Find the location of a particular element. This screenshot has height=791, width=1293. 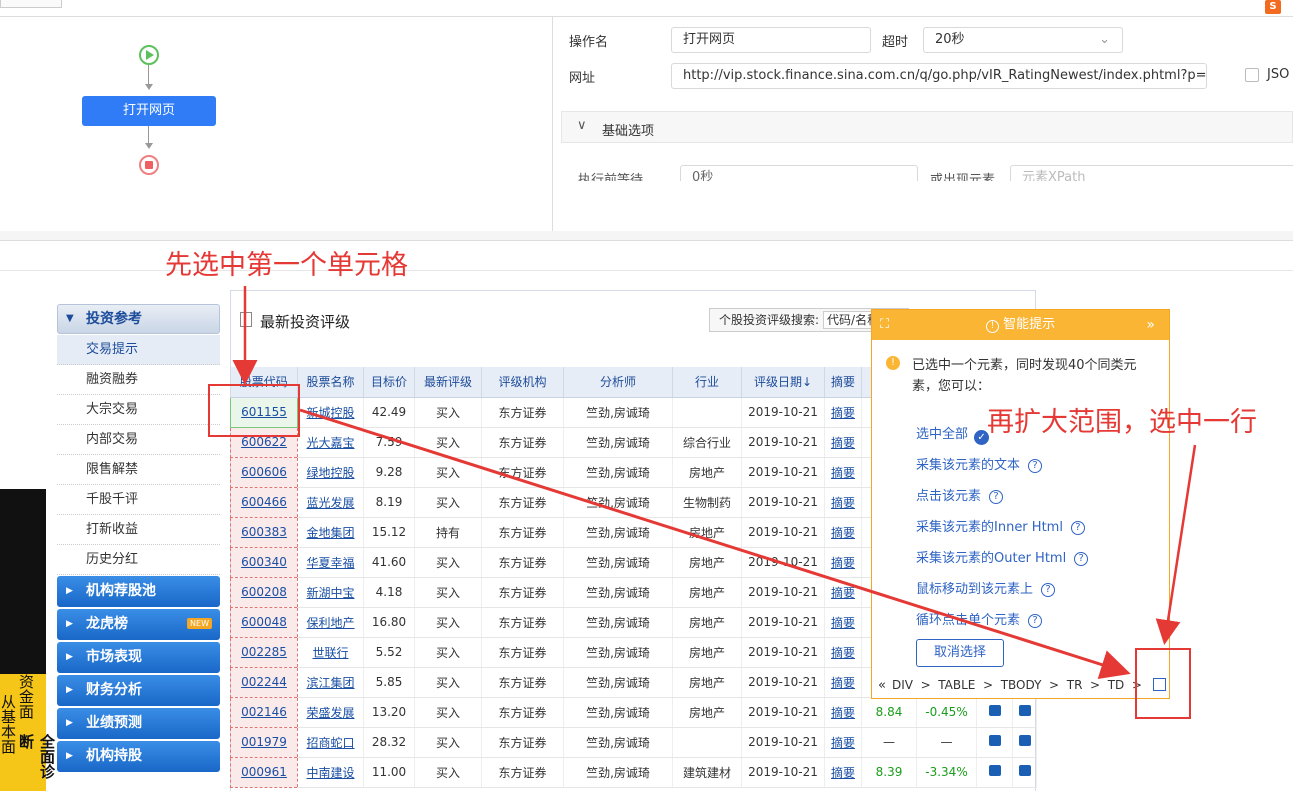

tip-action-link: 鼠标移动到该元素上? is located at coordinates (986, 587).